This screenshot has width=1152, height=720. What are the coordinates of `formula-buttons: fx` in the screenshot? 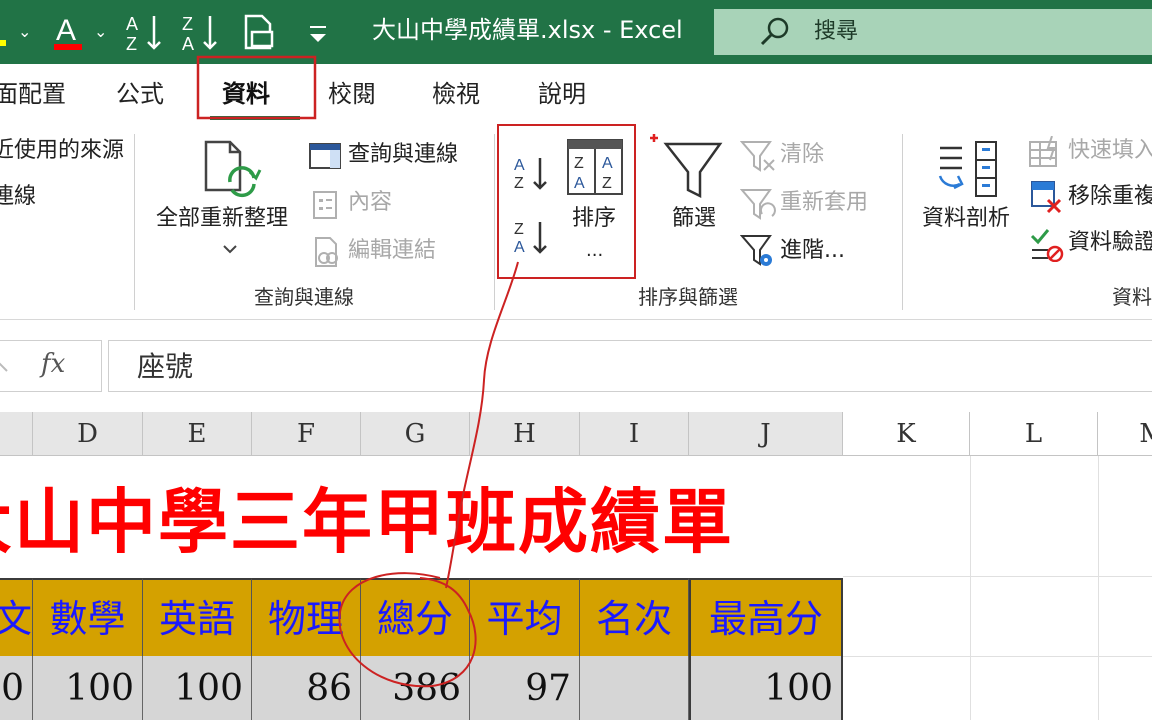 It's located at (51, 366).